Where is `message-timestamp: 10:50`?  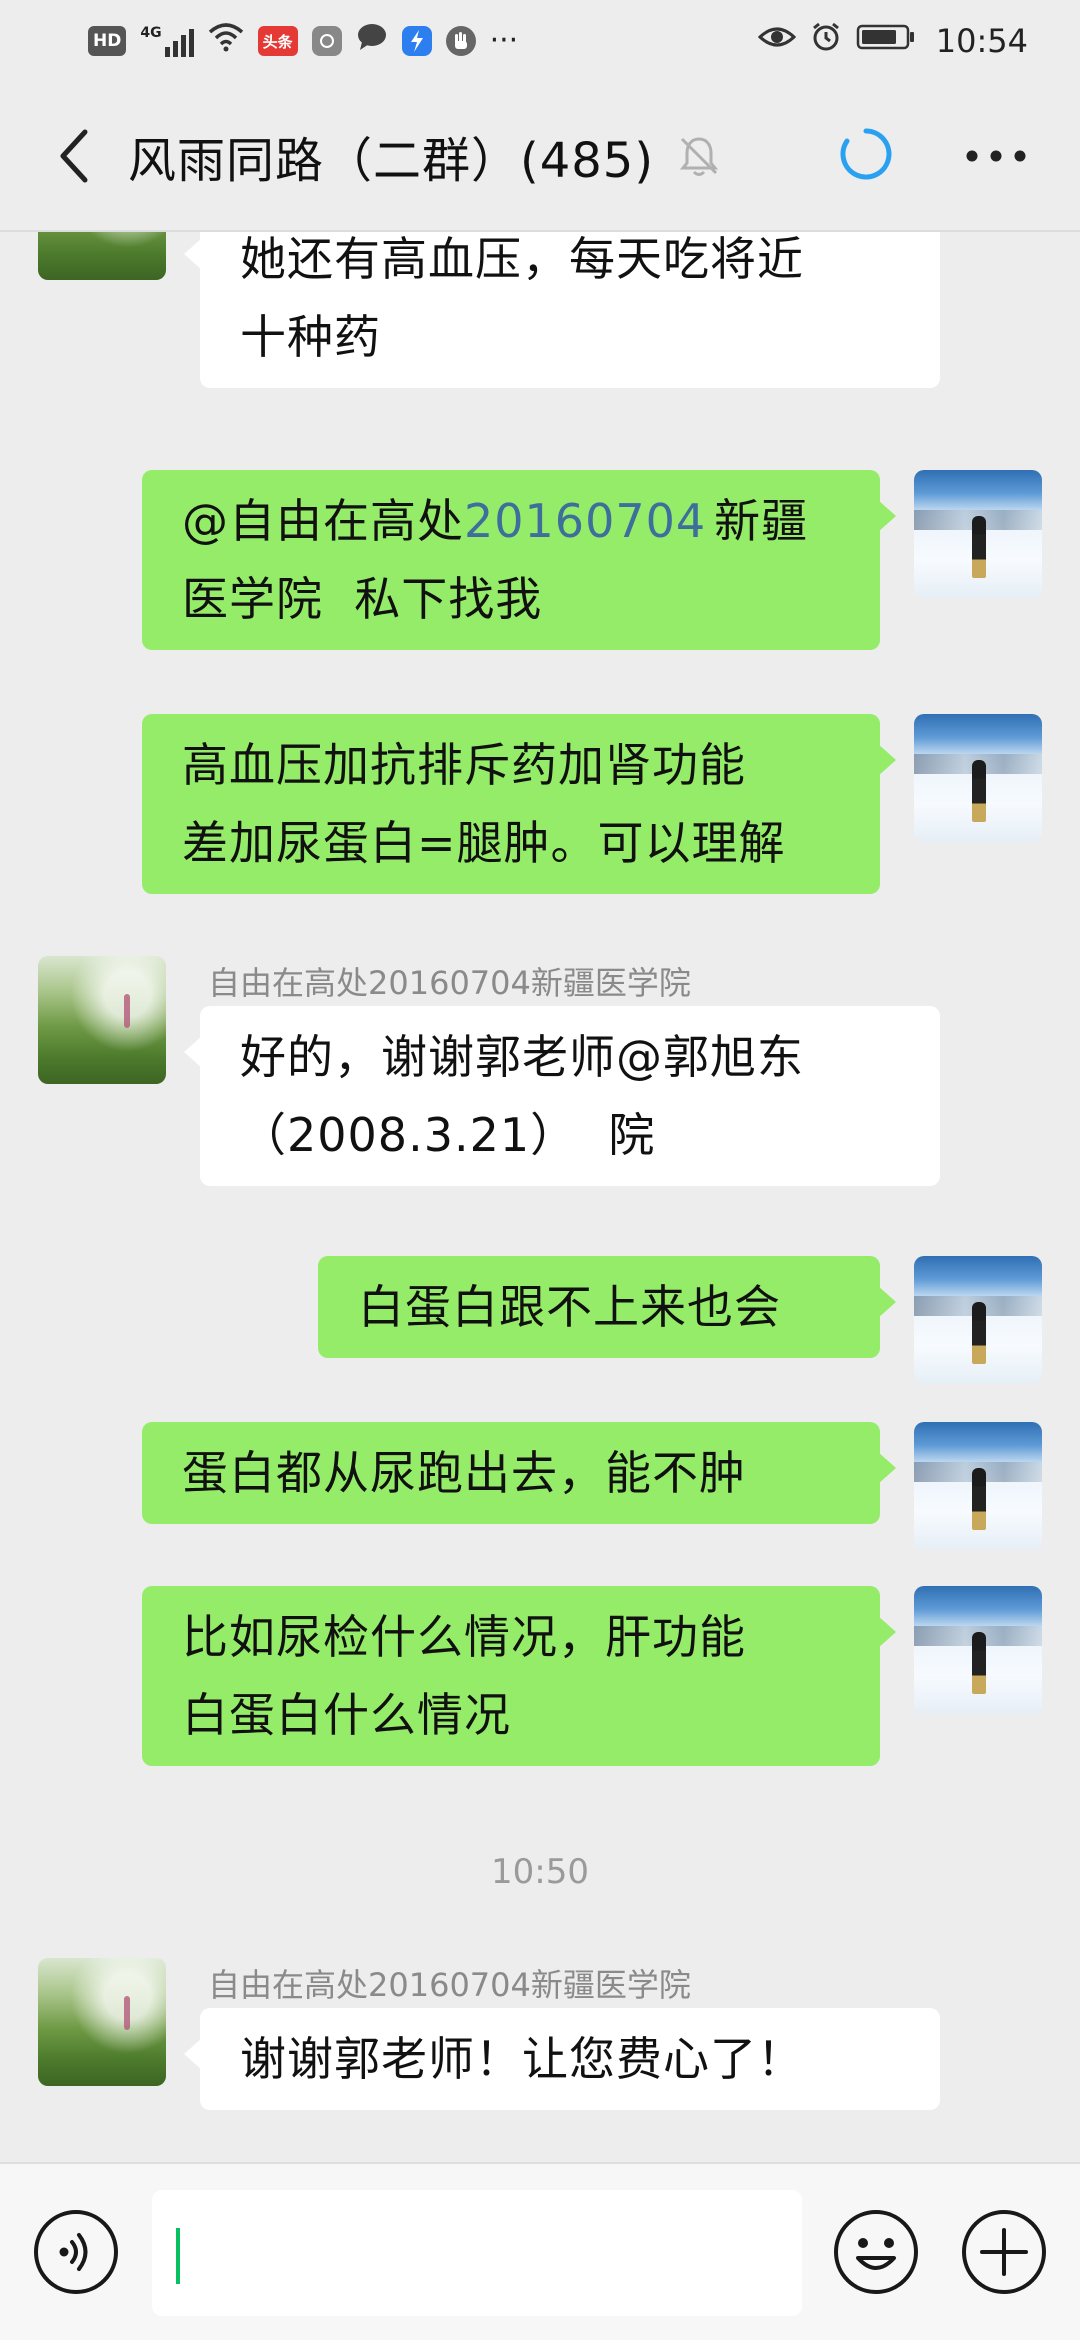 message-timestamp: 10:50 is located at coordinates (540, 1872).